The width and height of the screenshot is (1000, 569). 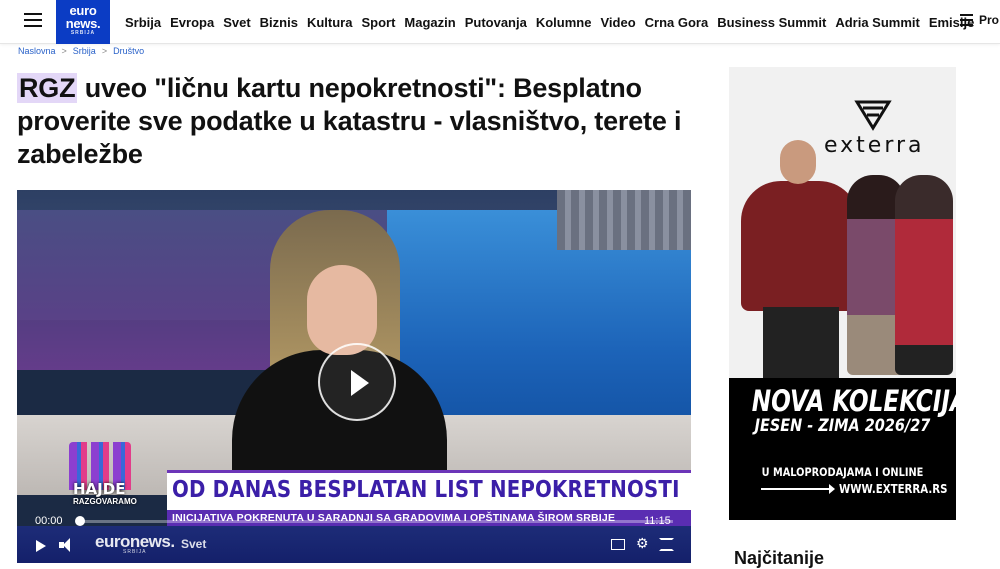 What do you see at coordinates (47, 88) in the screenshot?
I see `article-title-highlight: RGZ` at bounding box center [47, 88].